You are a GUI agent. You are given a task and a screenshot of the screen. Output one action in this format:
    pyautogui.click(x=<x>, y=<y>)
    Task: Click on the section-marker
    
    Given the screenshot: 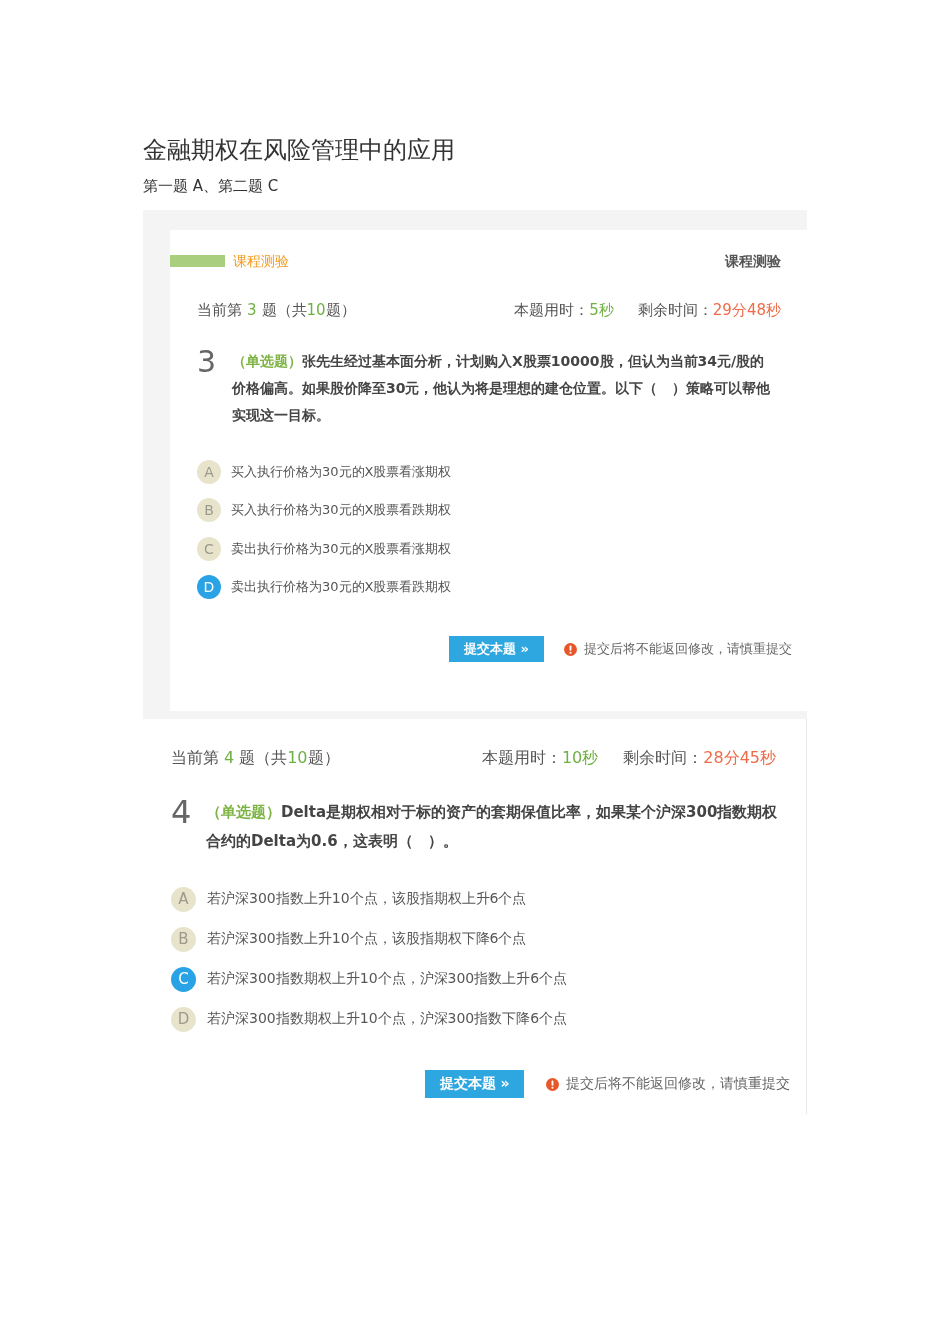 What is the action you would take?
    pyautogui.click(x=197, y=261)
    